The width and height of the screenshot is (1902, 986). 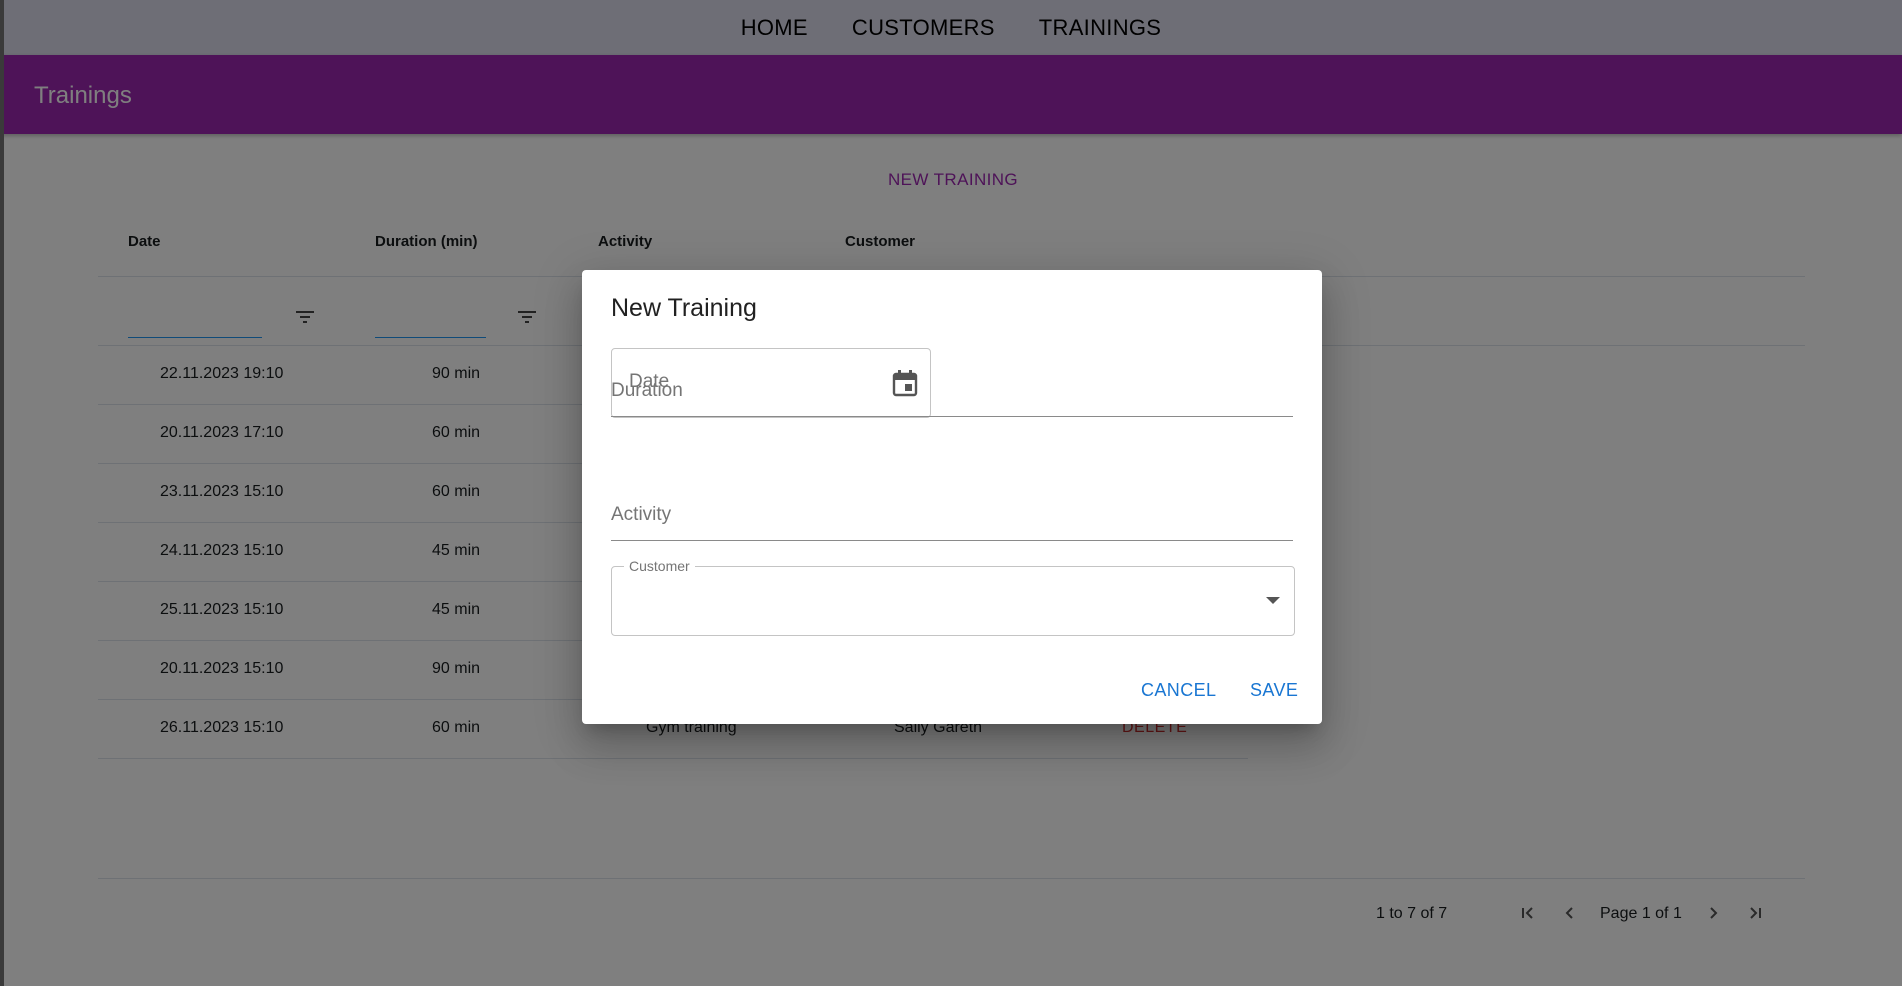 I want to click on duration-placeholder: Duration, so click(x=647, y=390).